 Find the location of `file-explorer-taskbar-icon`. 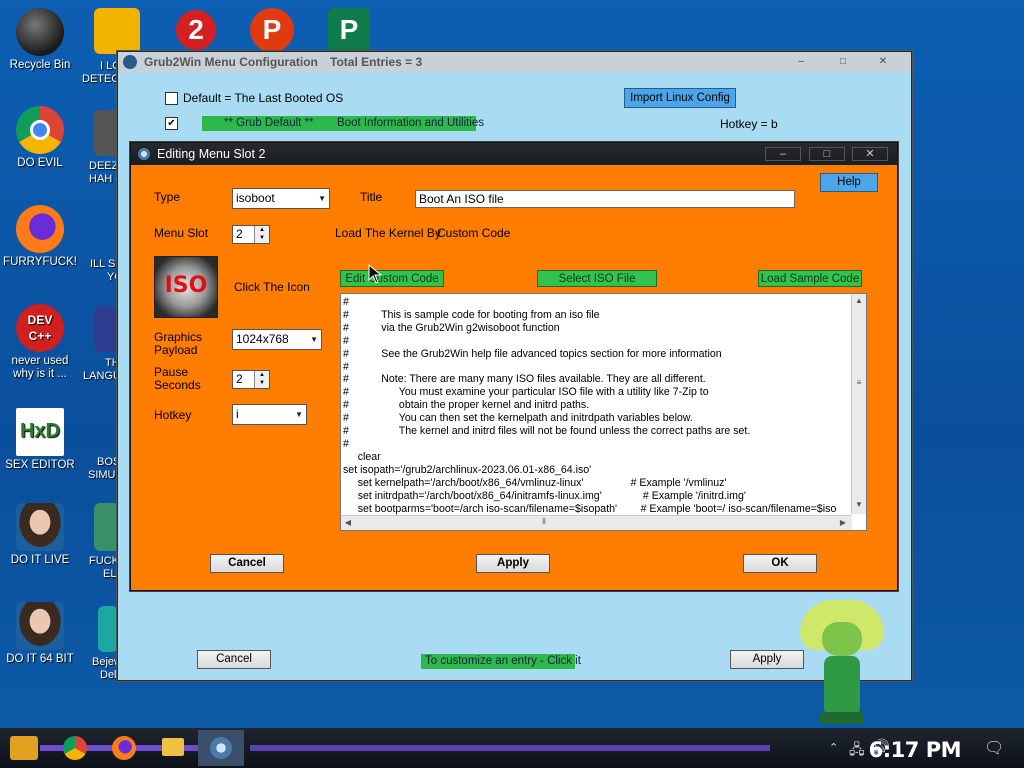

file-explorer-taskbar-icon is located at coordinates (173, 747).